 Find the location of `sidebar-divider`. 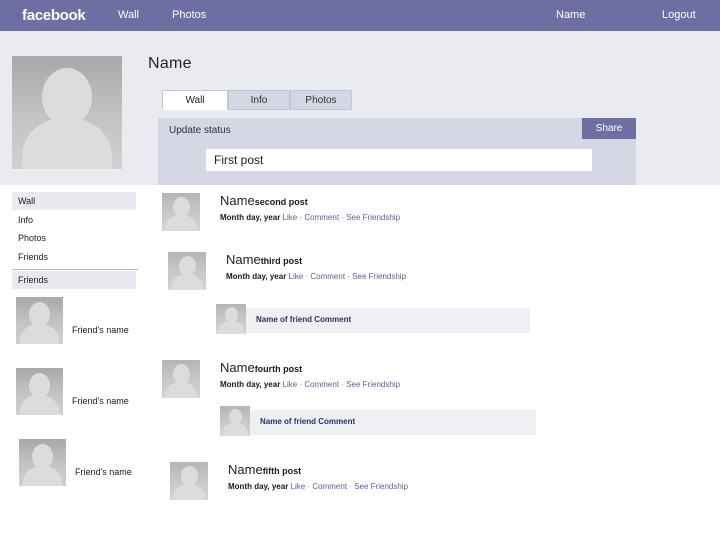

sidebar-divider is located at coordinates (75, 269).